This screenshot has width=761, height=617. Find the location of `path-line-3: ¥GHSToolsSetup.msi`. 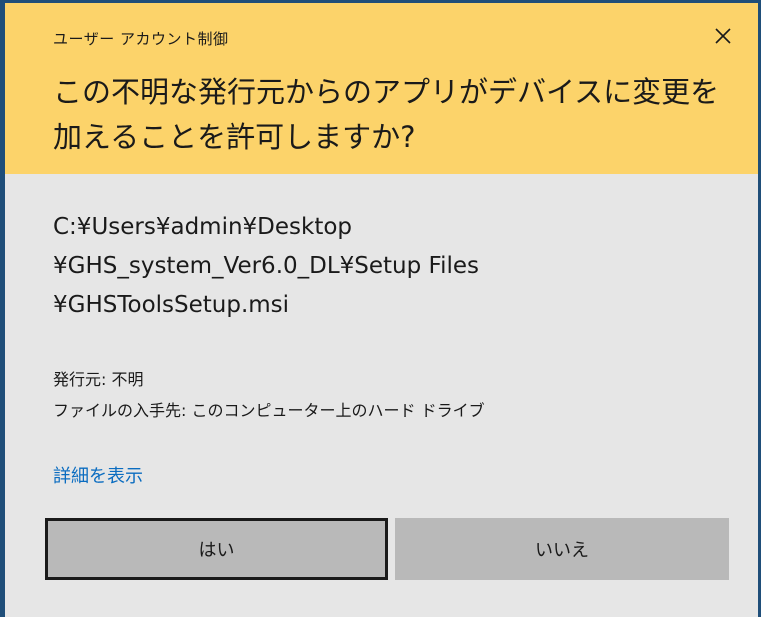

path-line-3: ¥GHSToolsSetup.msi is located at coordinates (171, 305).